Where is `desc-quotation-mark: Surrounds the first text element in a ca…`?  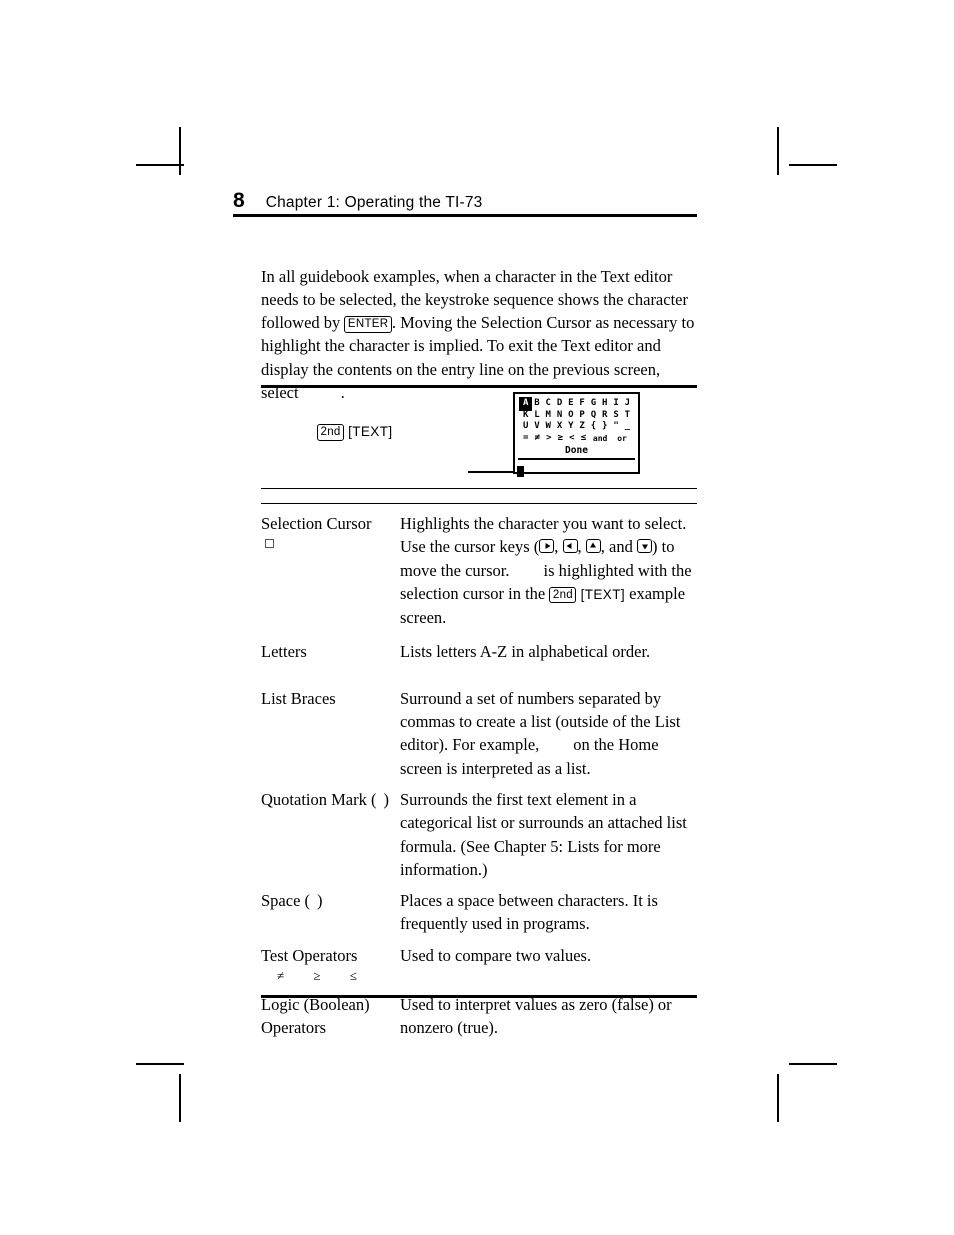
desc-quotation-mark: Surrounds the first text element in a ca… is located at coordinates (543, 834).